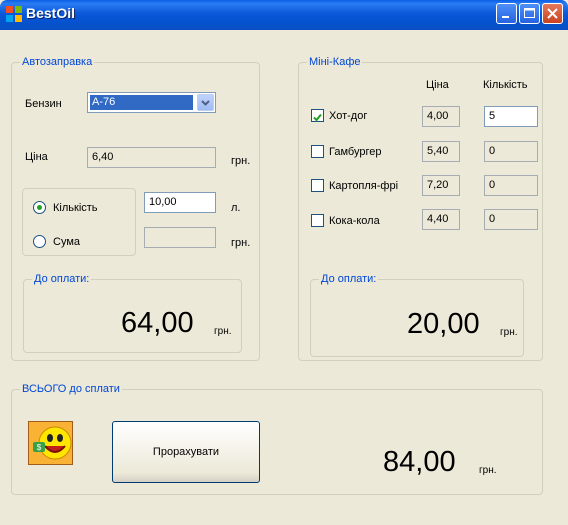 The height and width of the screenshot is (525, 568). I want to click on close-button, so click(552, 13).